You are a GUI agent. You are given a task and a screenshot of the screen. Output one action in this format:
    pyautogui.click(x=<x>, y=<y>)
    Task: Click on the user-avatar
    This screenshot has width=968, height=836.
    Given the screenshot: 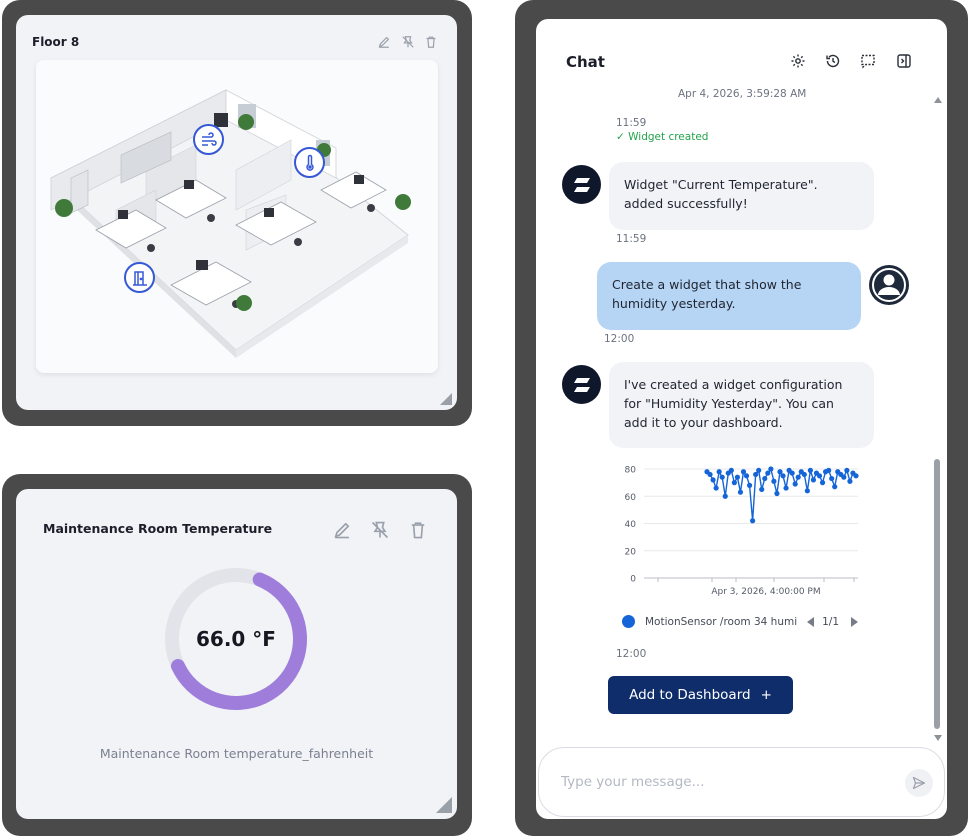 What is the action you would take?
    pyautogui.click(x=889, y=285)
    